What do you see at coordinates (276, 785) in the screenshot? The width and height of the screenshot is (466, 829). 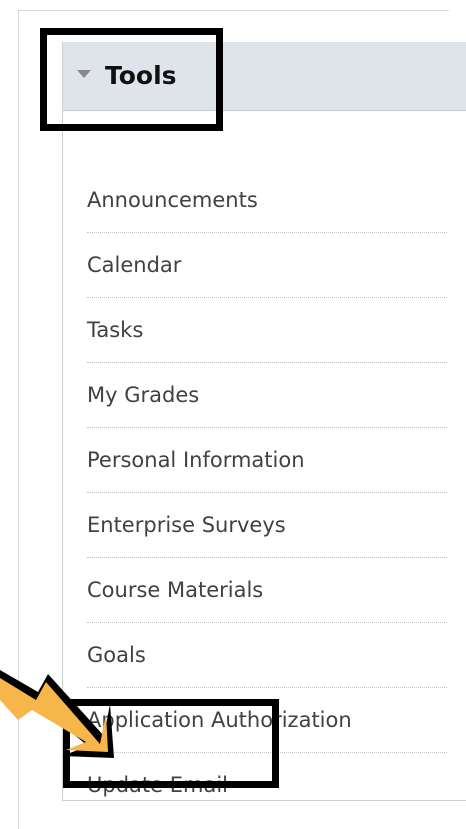 I see `menu-item-update-email: Update Email` at bounding box center [276, 785].